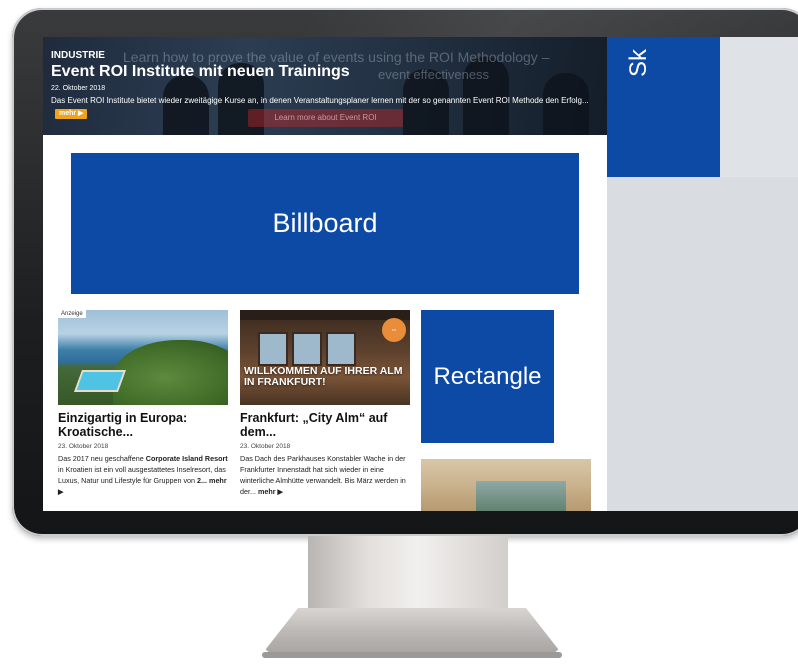 The height and width of the screenshot is (670, 798). I want to click on hero-category: INDUSTRIE, so click(78, 55).